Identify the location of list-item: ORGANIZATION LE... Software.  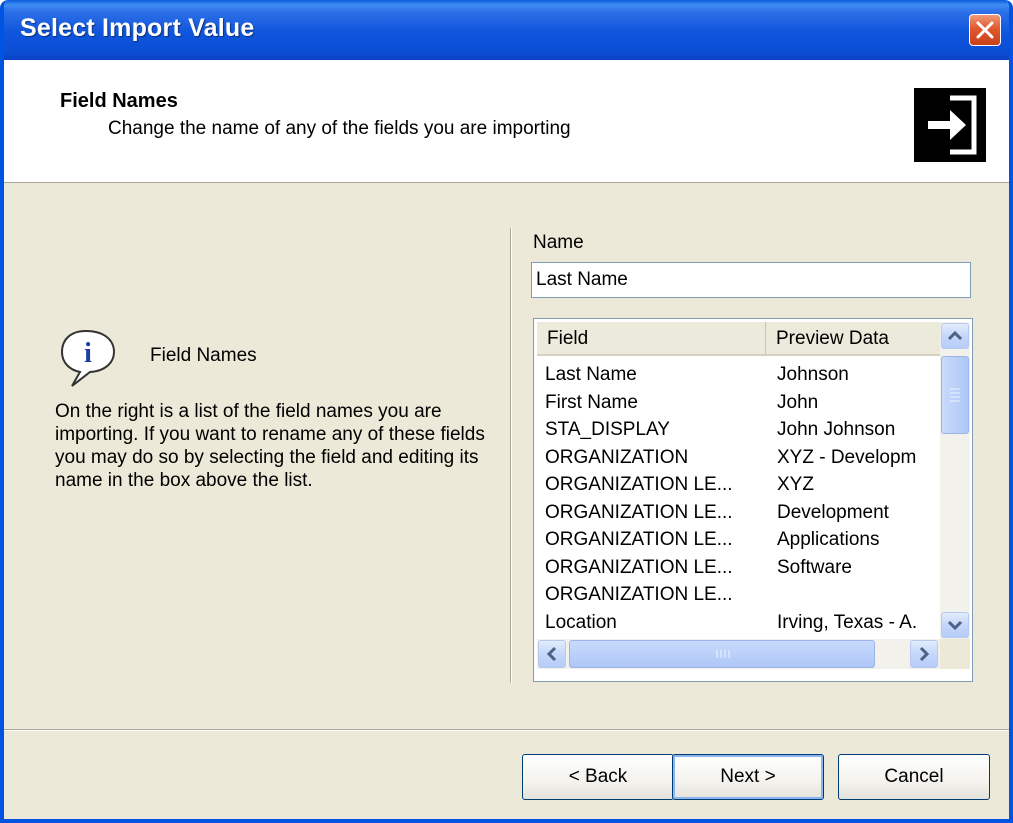
(738, 568).